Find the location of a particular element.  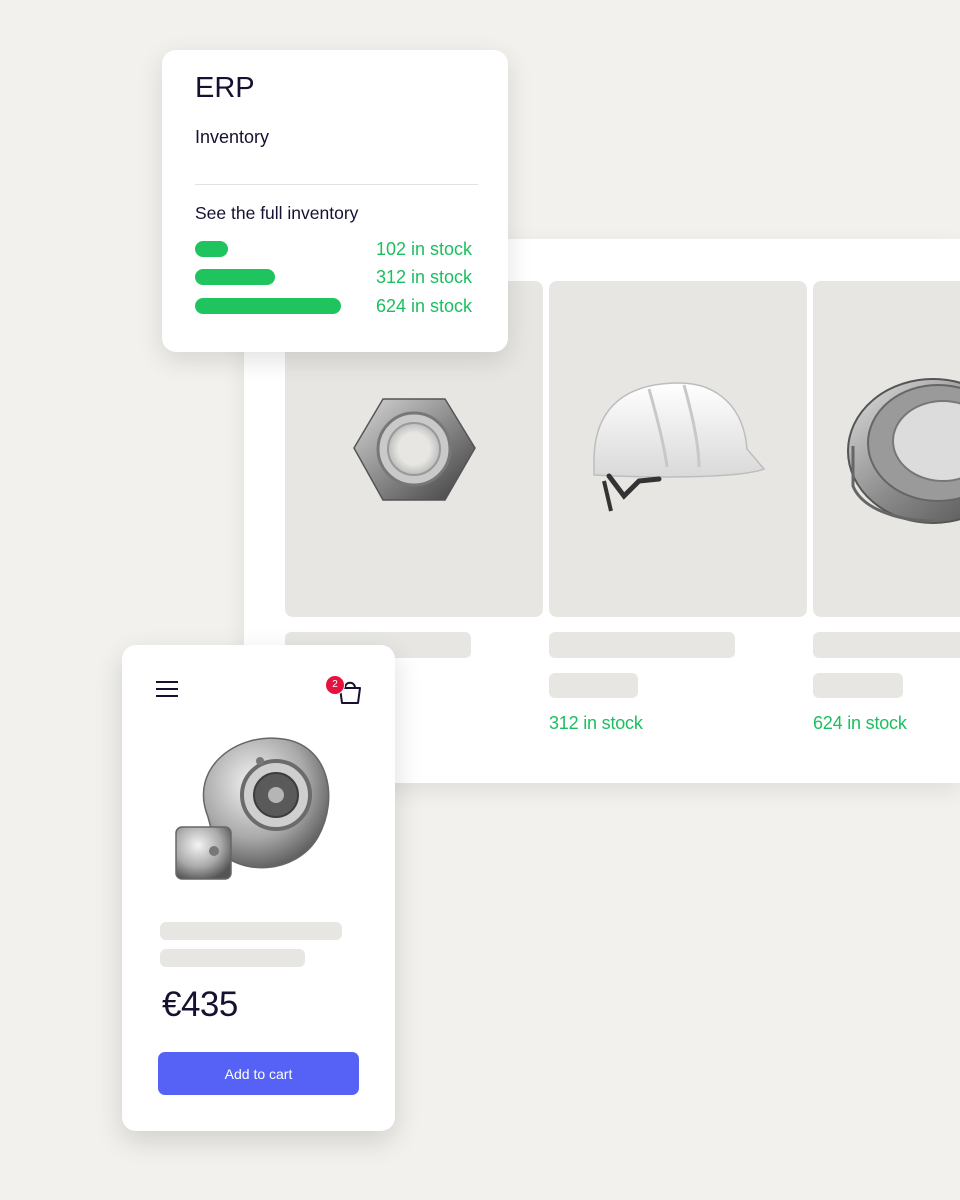

product-description-placeholder is located at coordinates (232, 958).